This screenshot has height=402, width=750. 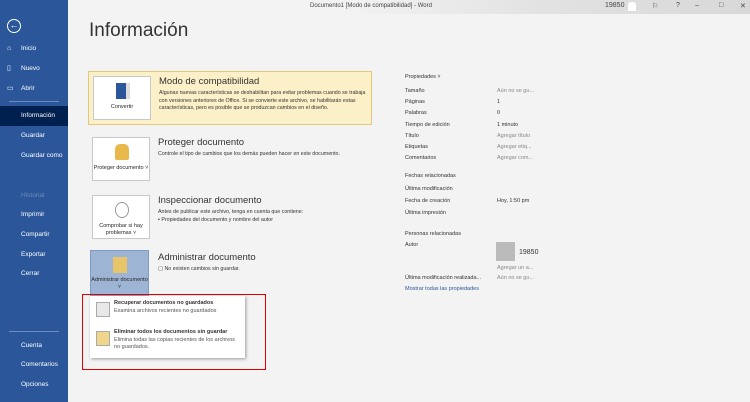 What do you see at coordinates (123, 91) in the screenshot?
I see `word-convert-icon` at bounding box center [123, 91].